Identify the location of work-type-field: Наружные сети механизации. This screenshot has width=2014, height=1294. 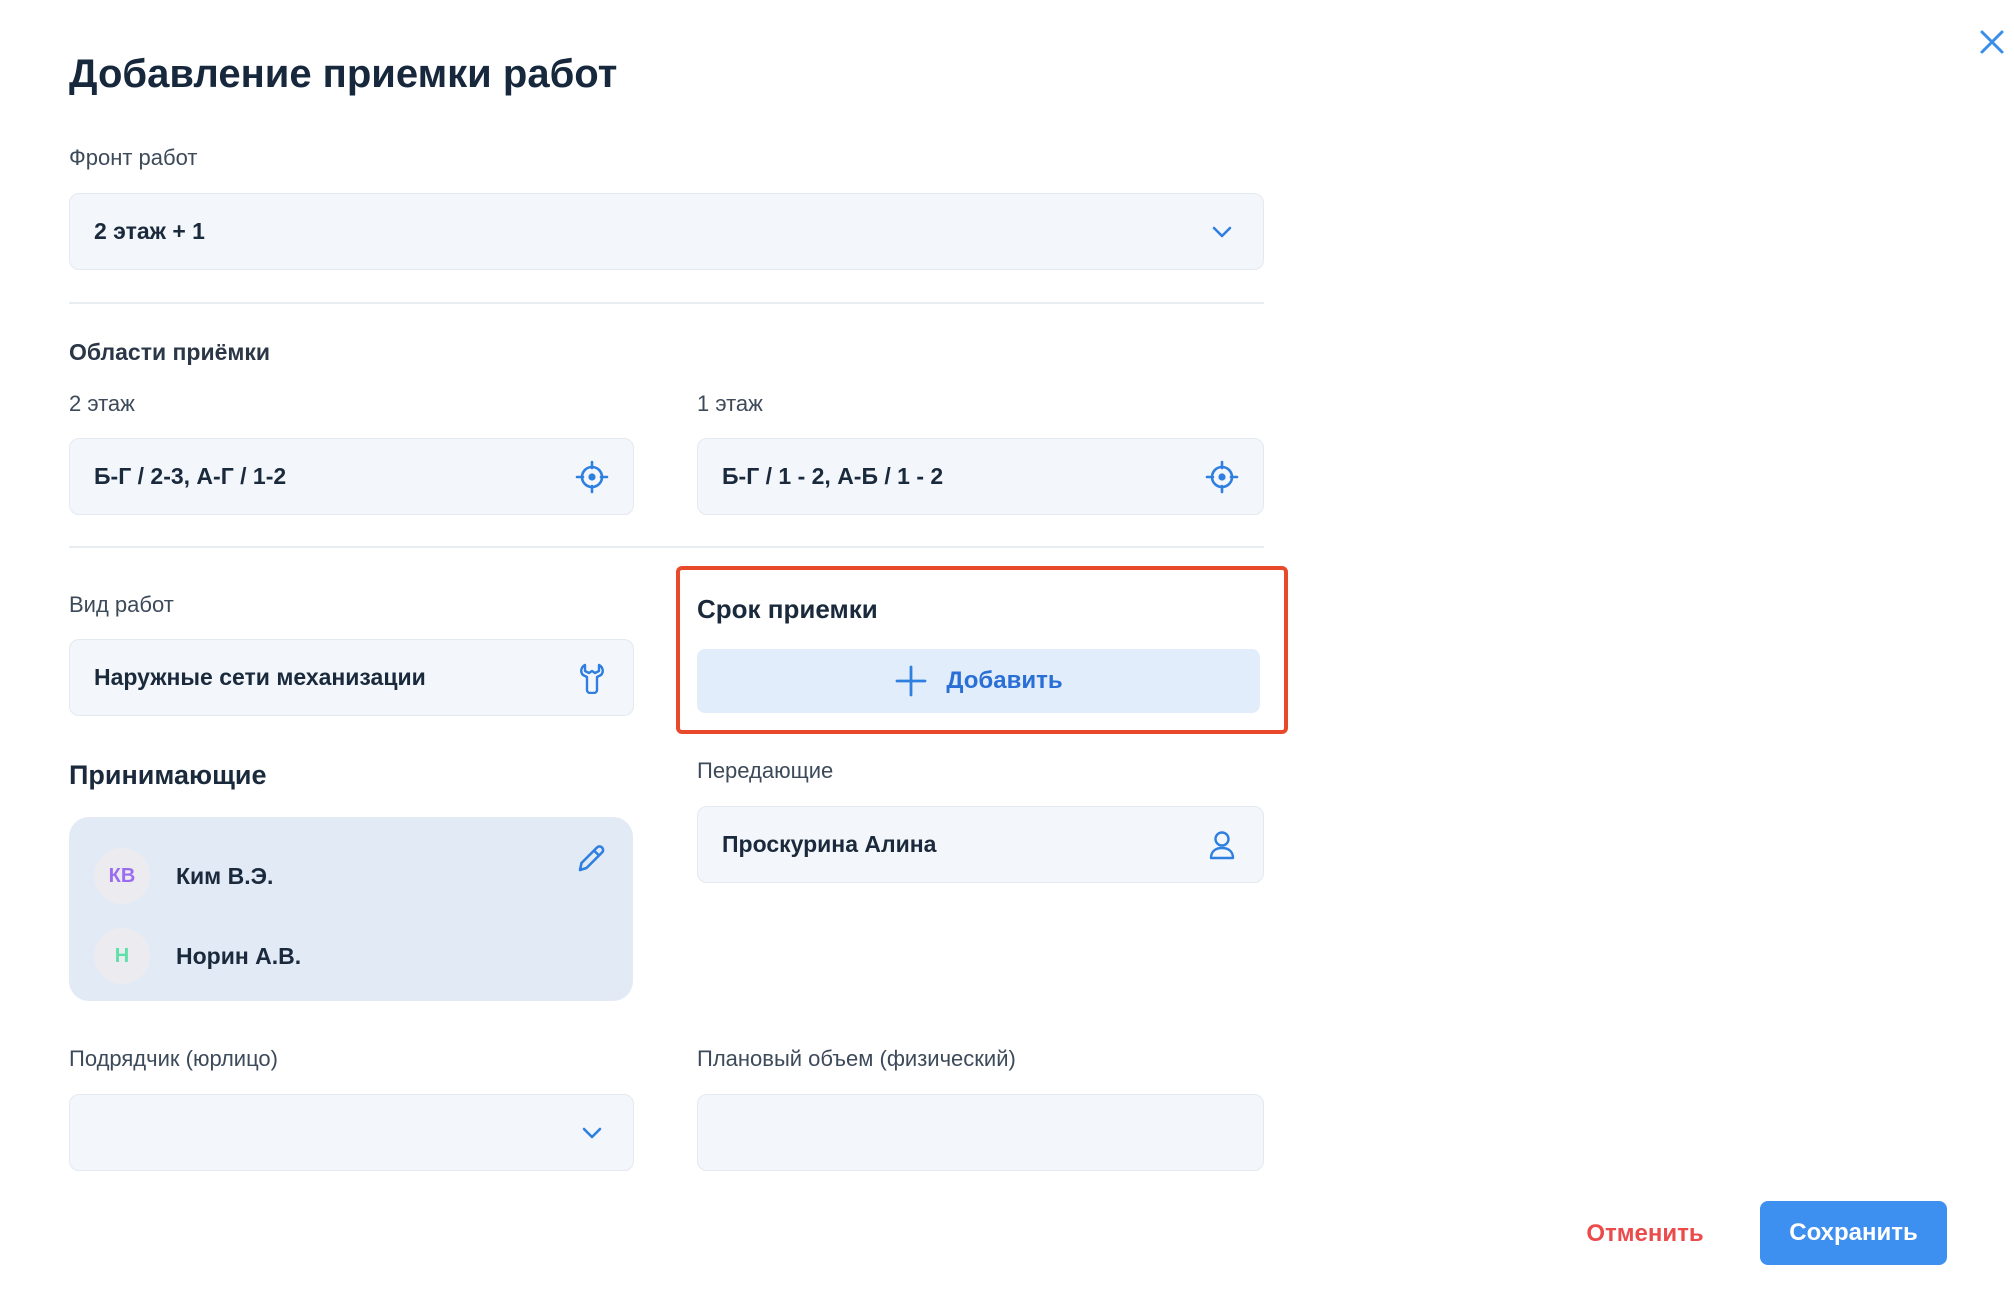
(351, 677).